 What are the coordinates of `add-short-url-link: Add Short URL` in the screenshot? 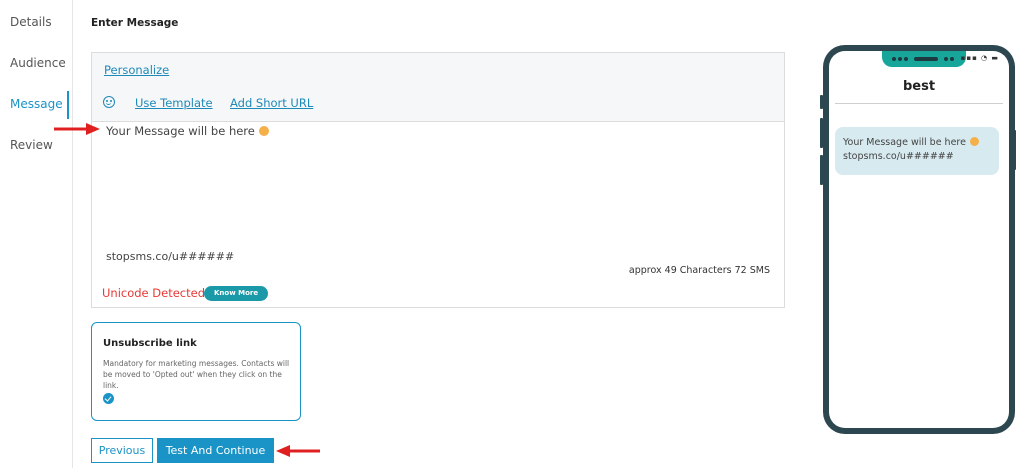 It's located at (271, 103).